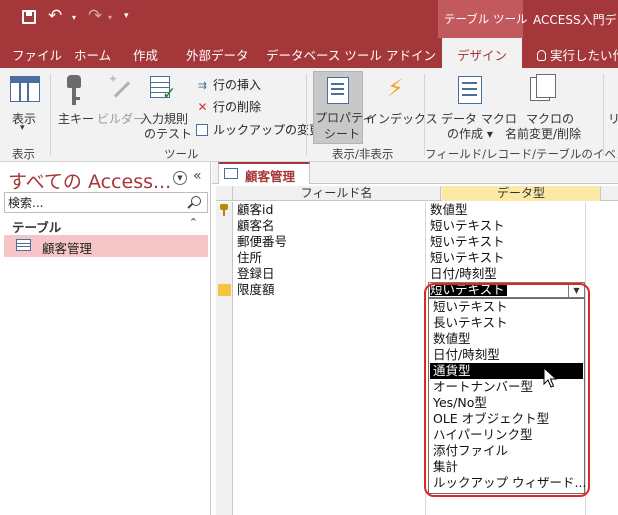 This screenshot has width=618, height=515. What do you see at coordinates (541, 55) in the screenshot?
I see `lightbulb-icon` at bounding box center [541, 55].